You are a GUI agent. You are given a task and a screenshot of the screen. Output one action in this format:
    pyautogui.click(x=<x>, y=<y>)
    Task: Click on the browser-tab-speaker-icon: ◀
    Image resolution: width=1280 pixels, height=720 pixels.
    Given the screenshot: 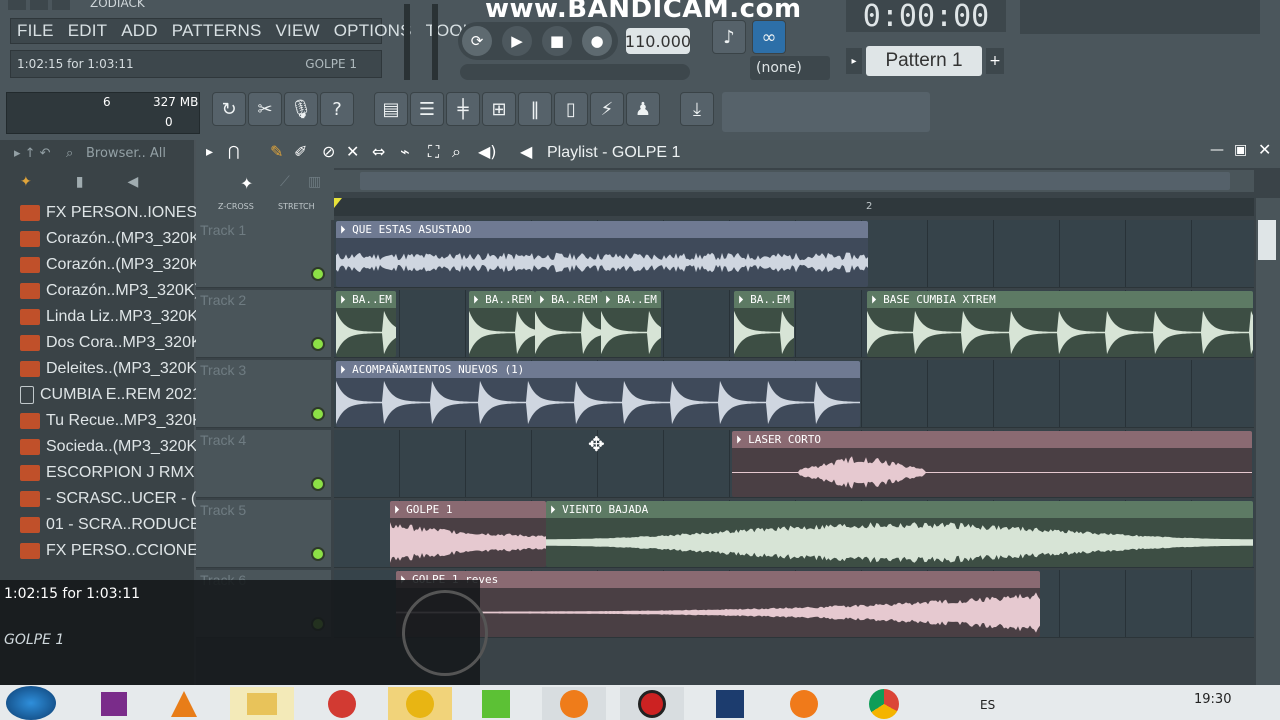 What is the action you would take?
    pyautogui.click(x=132, y=183)
    